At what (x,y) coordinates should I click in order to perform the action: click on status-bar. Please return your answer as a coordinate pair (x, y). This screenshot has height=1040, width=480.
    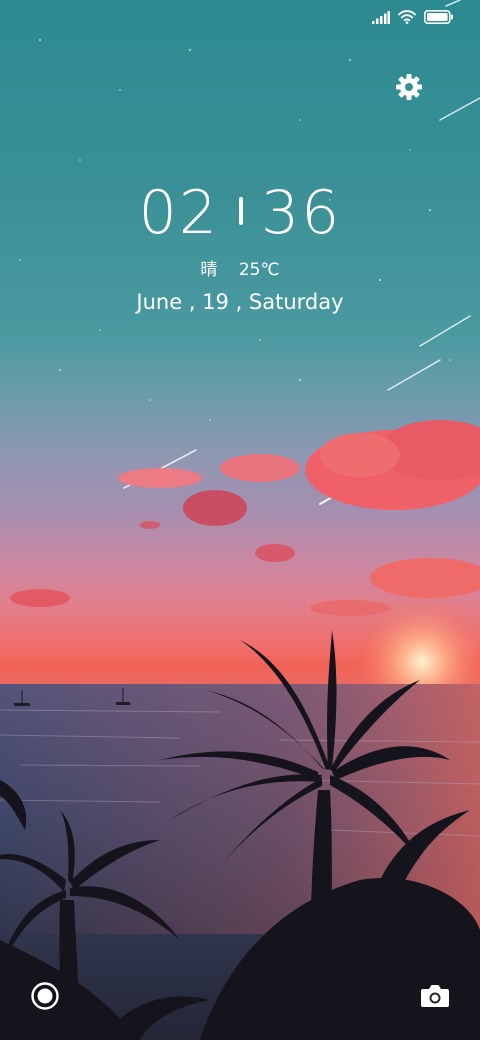
    Looking at the image, I should click on (413, 17).